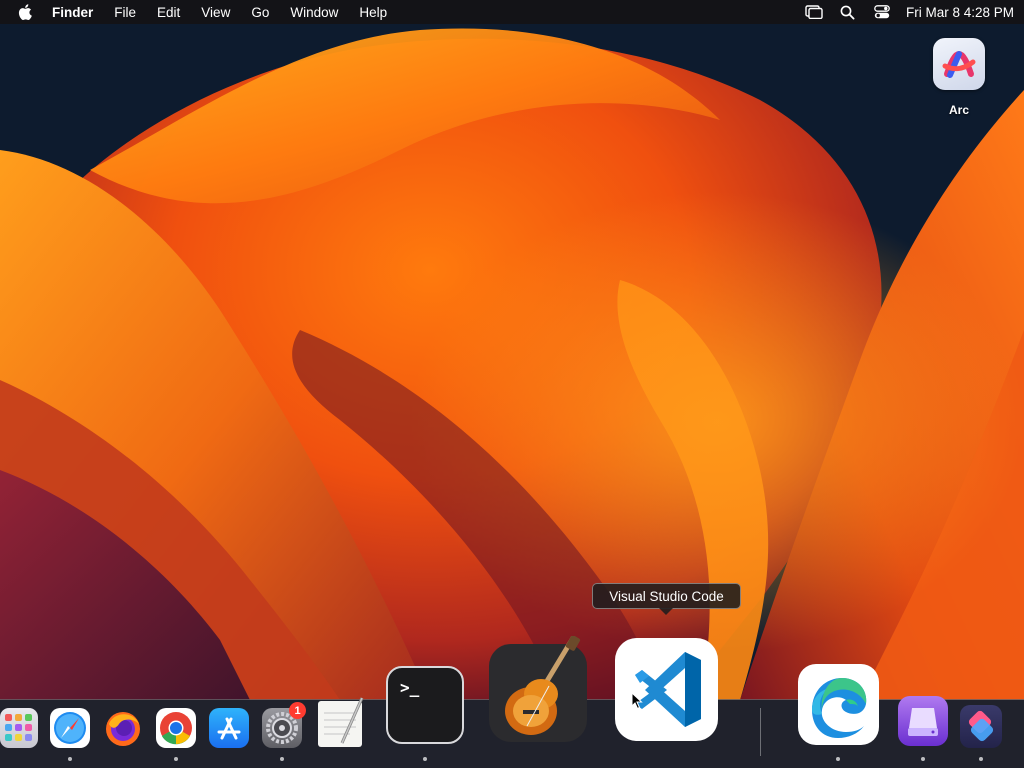  I want to click on garageband-icon, so click(539, 690).